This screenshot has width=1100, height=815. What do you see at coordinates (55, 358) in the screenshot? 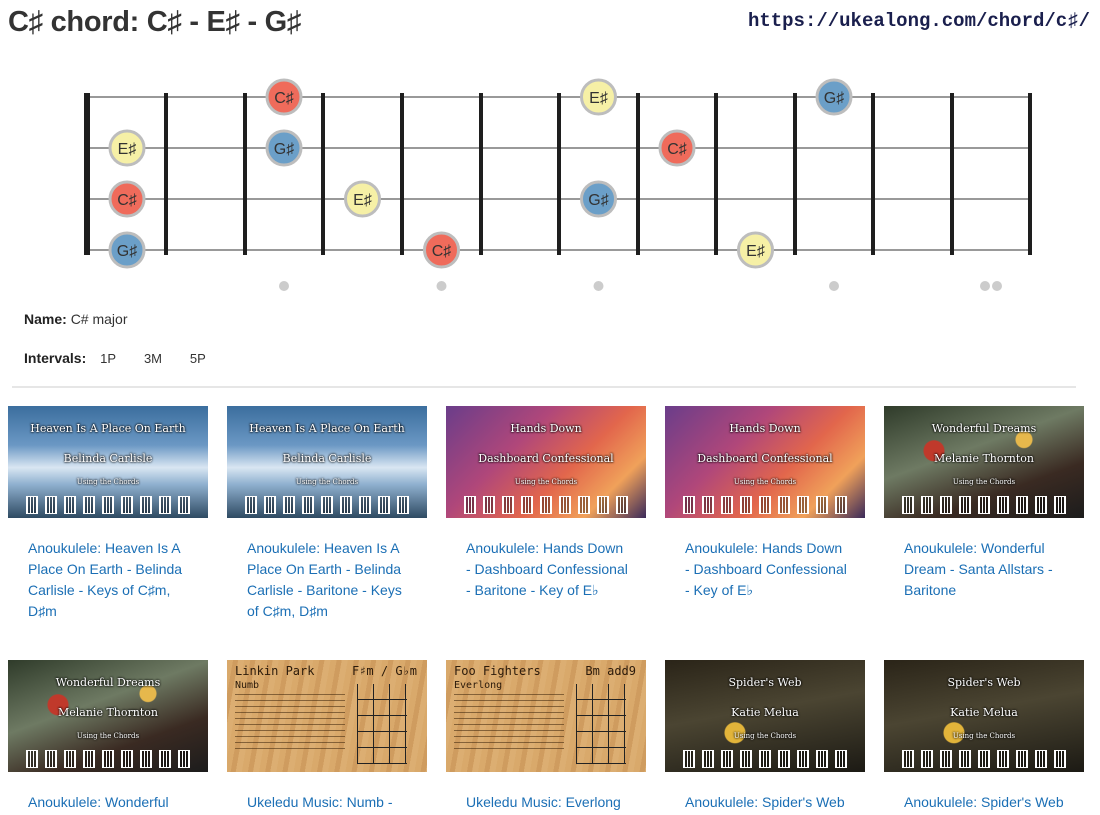
I see `intervals-label: Intervals:` at bounding box center [55, 358].